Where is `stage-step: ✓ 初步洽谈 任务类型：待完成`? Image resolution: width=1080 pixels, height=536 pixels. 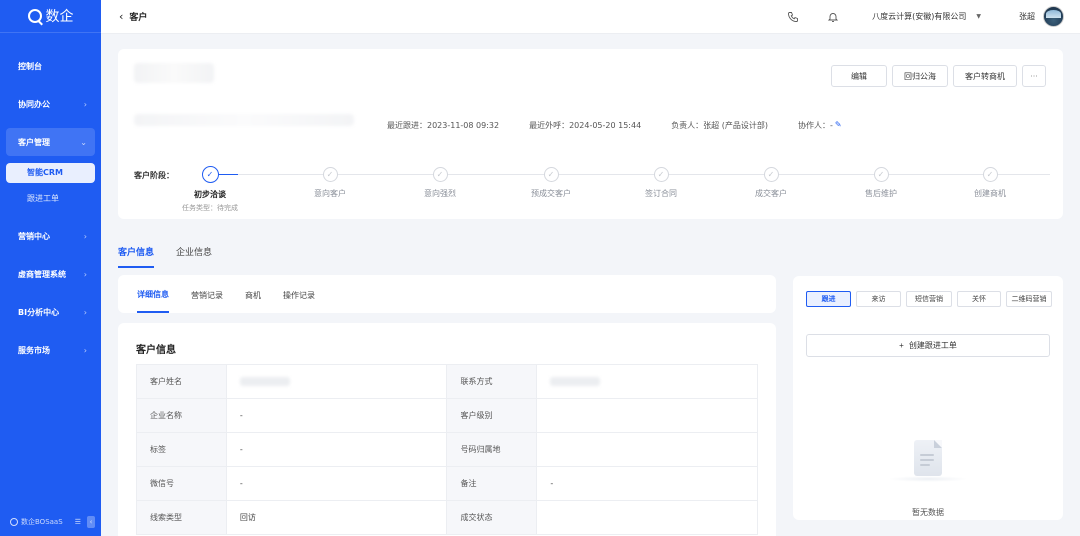 stage-step: ✓ 初步洽谈 任务类型：待完成 is located at coordinates (210, 189).